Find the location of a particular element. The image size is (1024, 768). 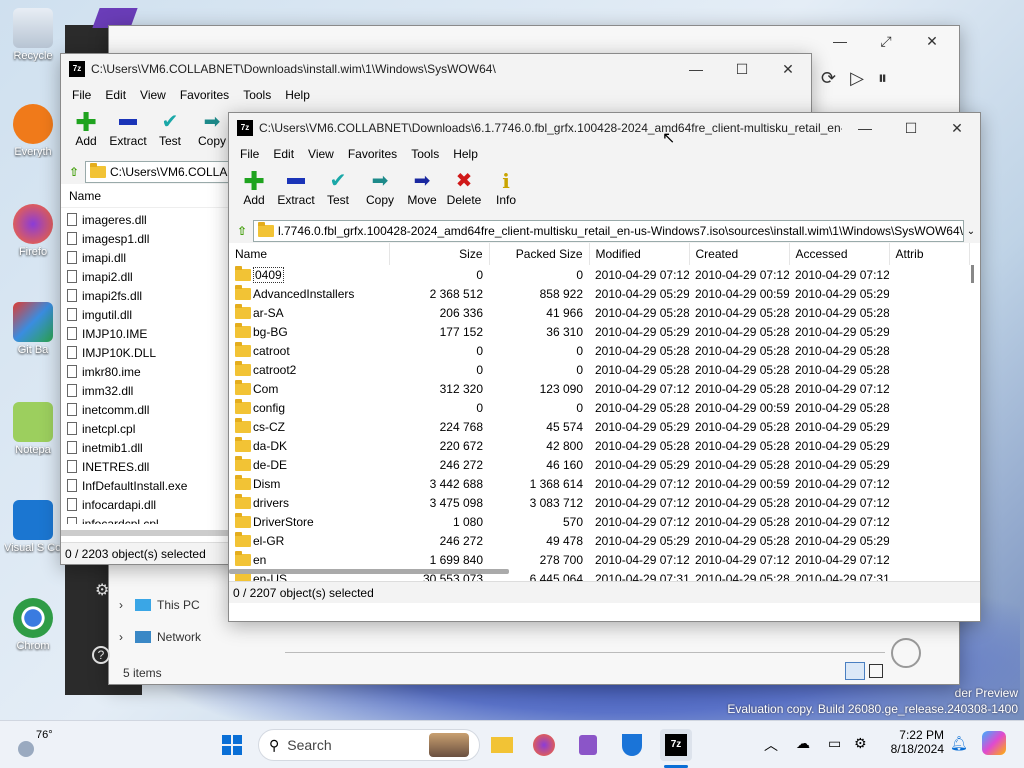

taskbar-app-purple is located at coordinates (588, 745).